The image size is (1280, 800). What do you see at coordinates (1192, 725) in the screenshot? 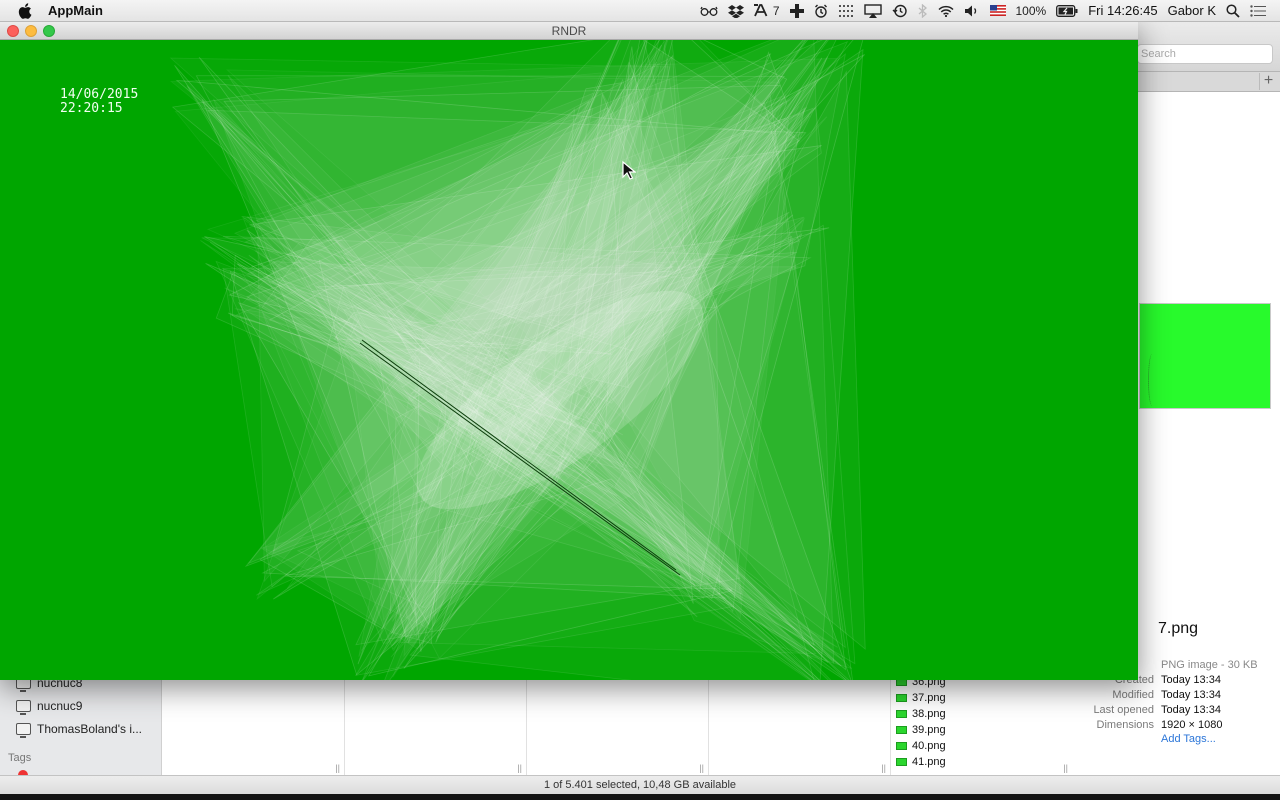
I see `dimensions-value: 1920 × 1080` at bounding box center [1192, 725].